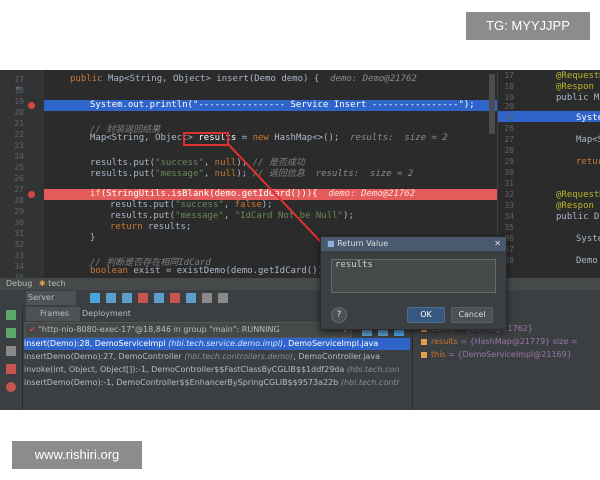  I want to click on variable-item: results = {HashMap@21779} size =, so click(504, 341).